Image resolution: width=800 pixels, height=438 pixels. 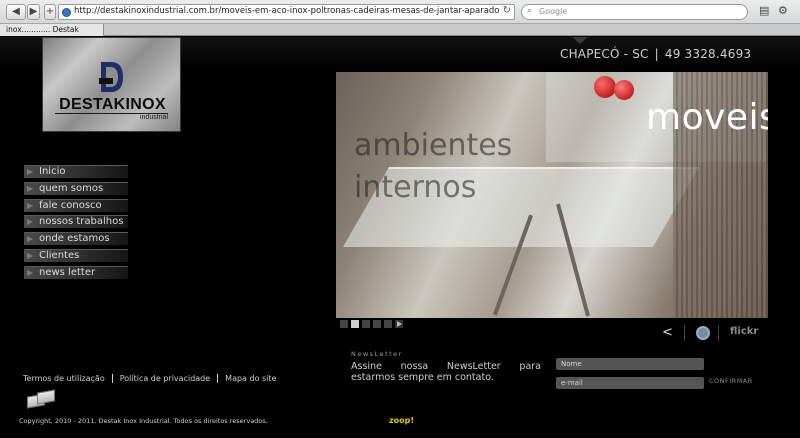 I want to click on reload-icon: ↻, so click(x=507, y=10).